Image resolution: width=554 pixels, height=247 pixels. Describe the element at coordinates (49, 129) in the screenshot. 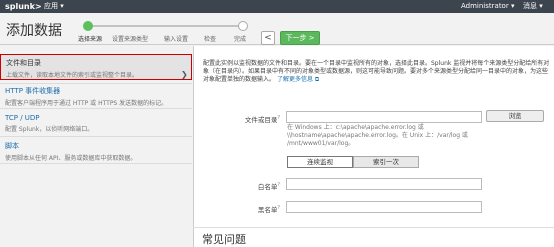

I see `source-desc: 配置 Splunk，以侦听网络端口。` at that location.